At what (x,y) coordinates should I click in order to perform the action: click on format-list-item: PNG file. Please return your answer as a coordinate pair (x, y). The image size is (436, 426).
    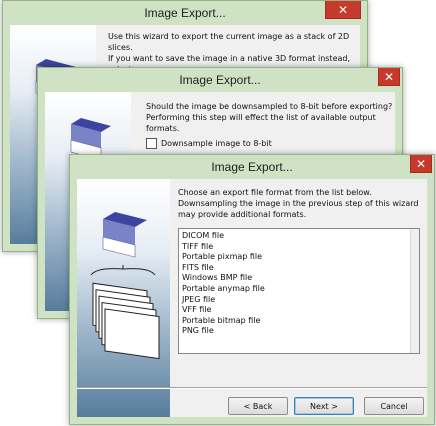
    Looking at the image, I should click on (299, 331).